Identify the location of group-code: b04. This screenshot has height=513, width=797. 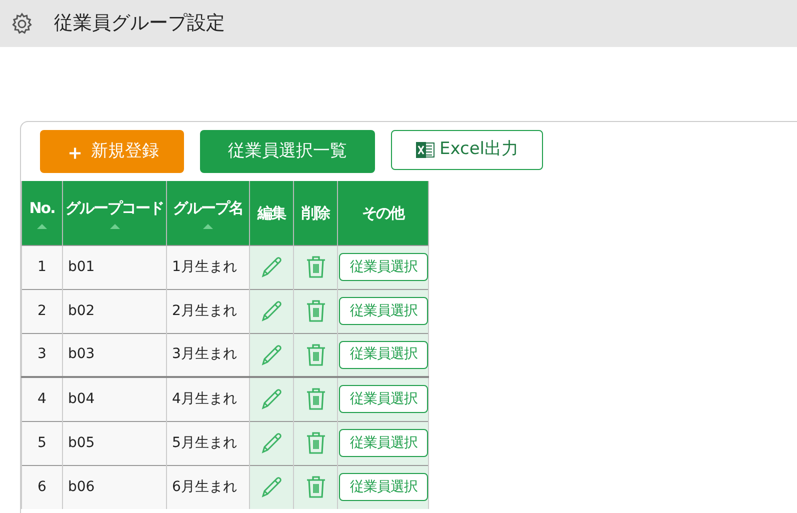
(81, 398).